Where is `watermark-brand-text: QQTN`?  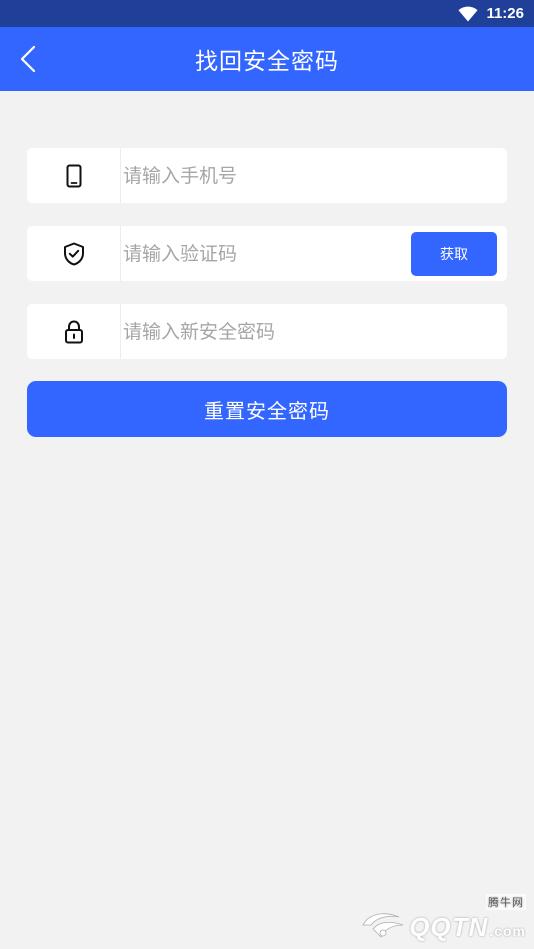
watermark-brand-text: QQTN is located at coordinates (449, 927).